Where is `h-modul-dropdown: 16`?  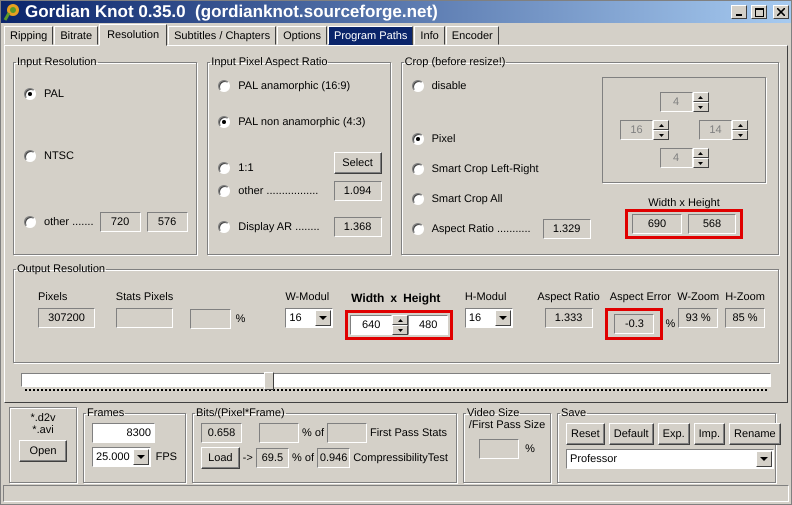 h-modul-dropdown: 16 is located at coordinates (488, 318).